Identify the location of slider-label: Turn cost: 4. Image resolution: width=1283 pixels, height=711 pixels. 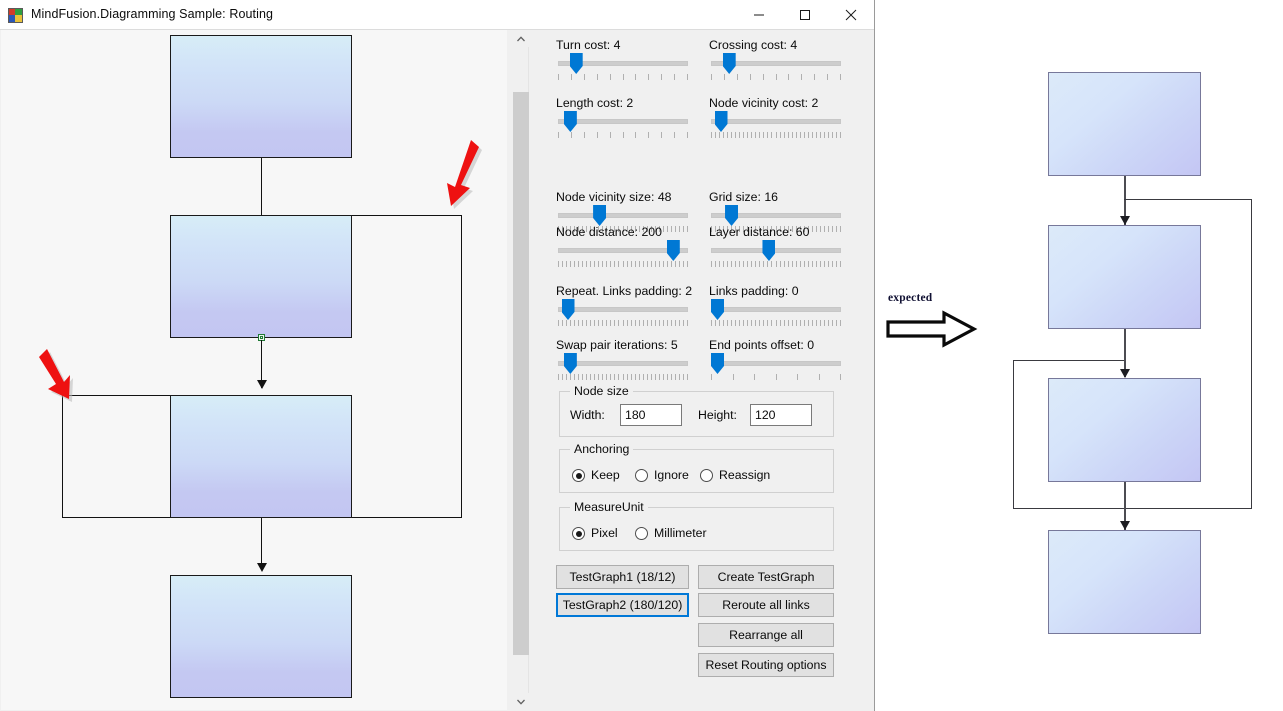
(588, 45).